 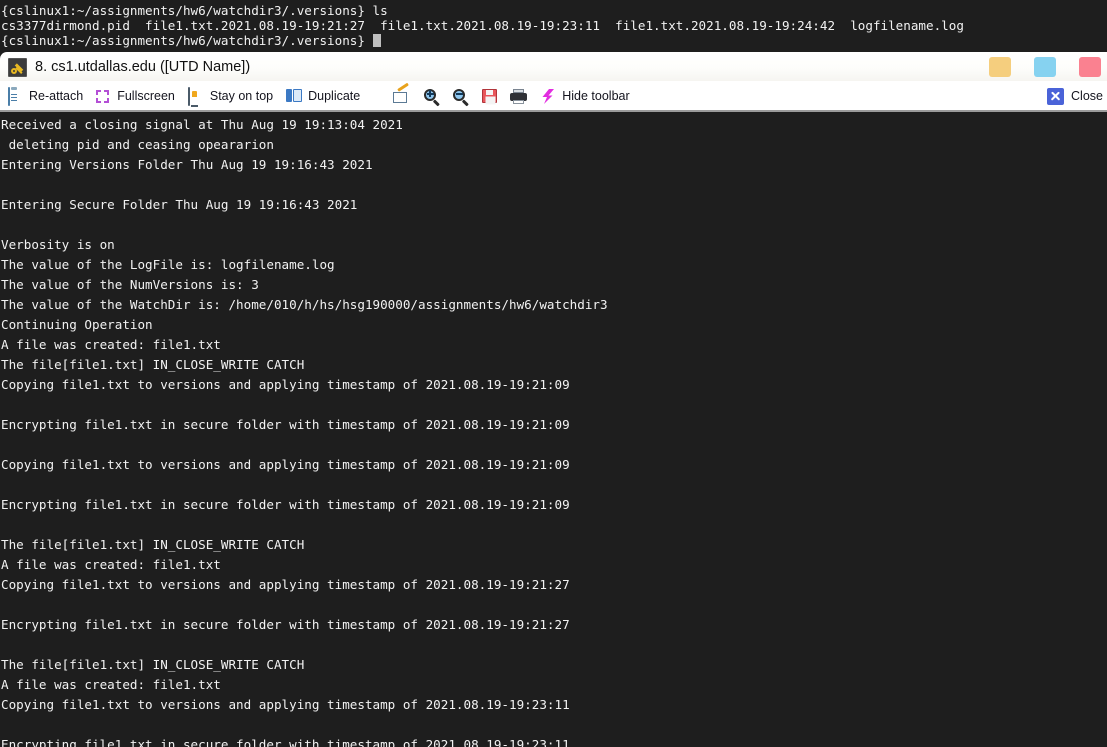 I want to click on save-icon, so click(x=490, y=96).